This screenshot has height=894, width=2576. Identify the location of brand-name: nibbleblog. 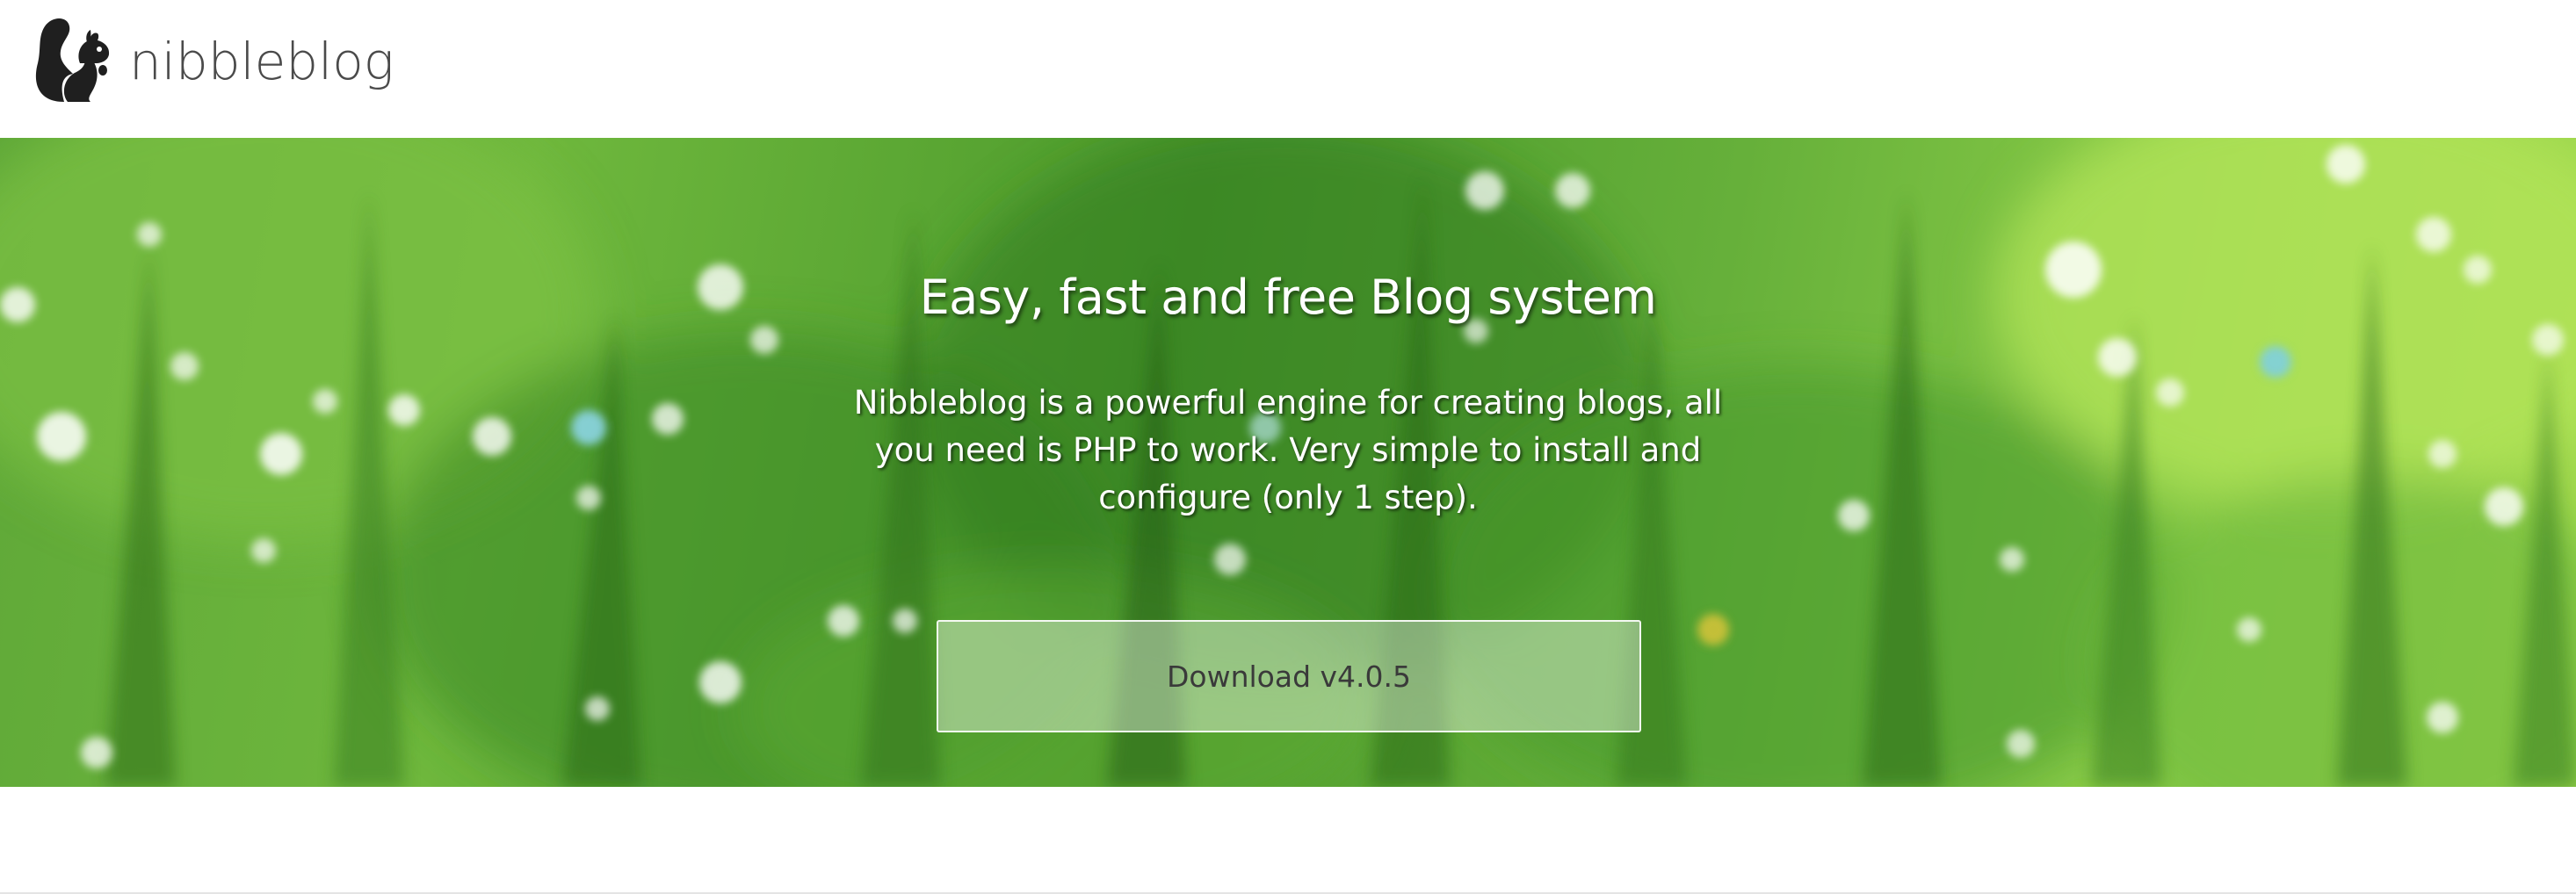
(261, 62).